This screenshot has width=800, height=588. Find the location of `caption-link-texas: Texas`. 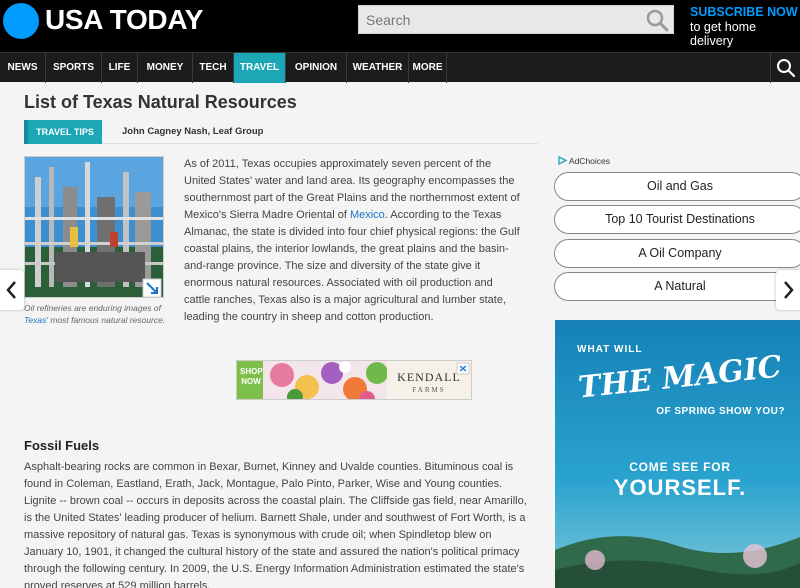

caption-link-texas: Texas is located at coordinates (35, 320).